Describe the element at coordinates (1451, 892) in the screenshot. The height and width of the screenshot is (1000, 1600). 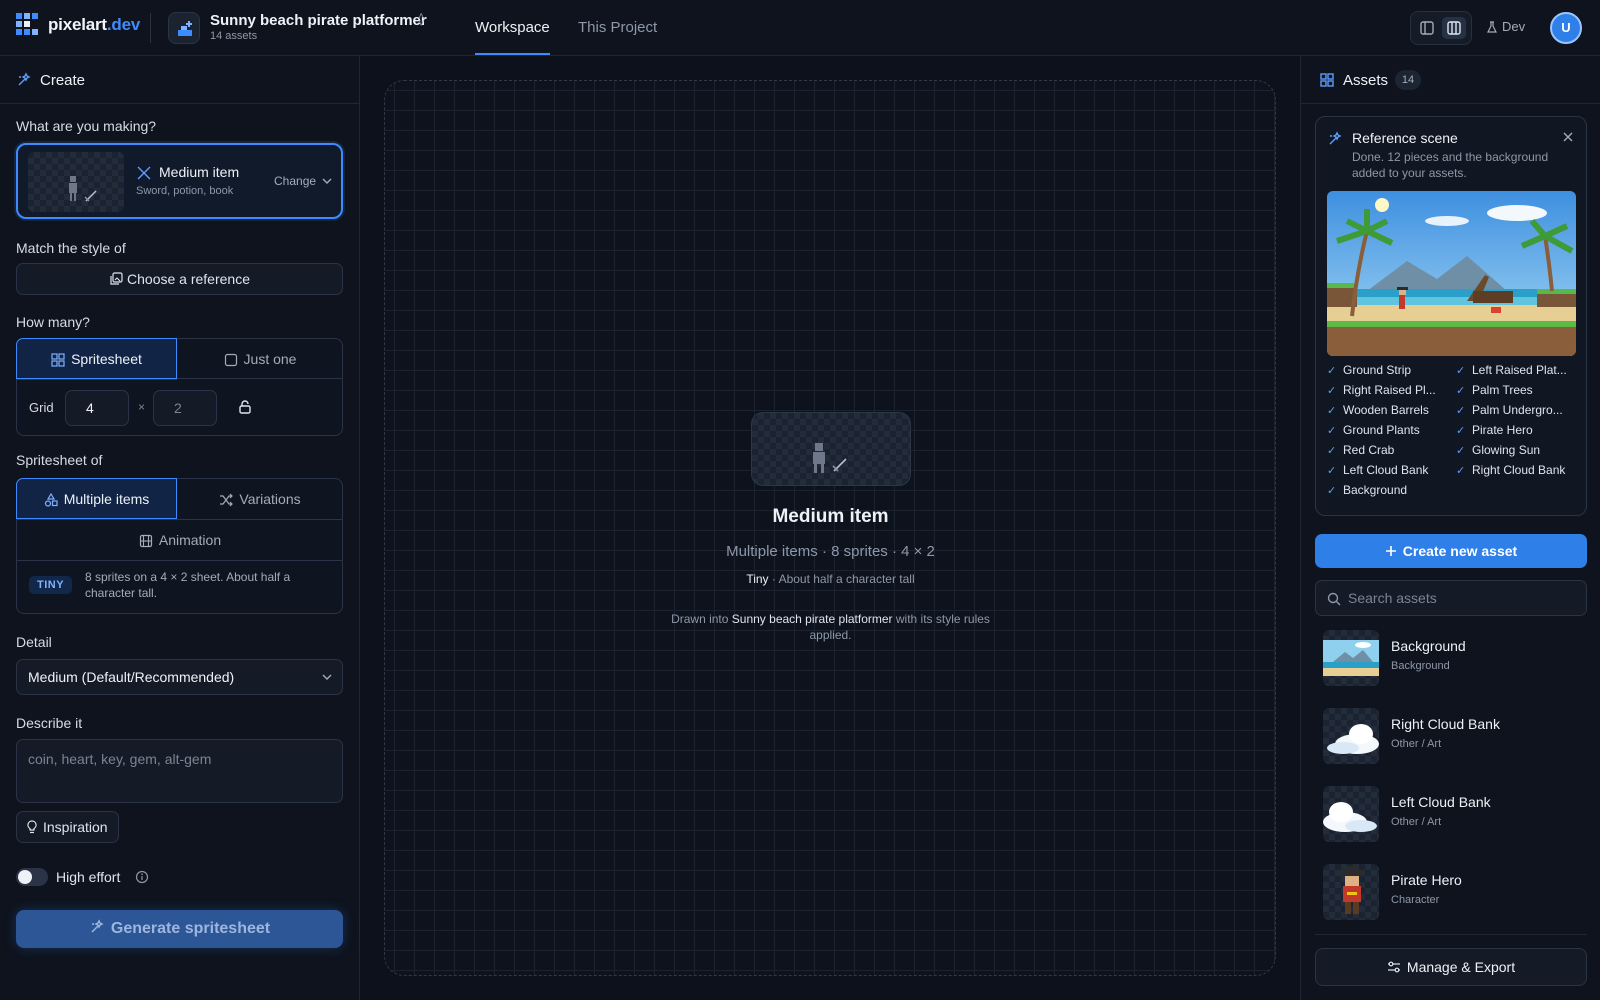
I see `asset-item: Pirate Hero Character` at that location.